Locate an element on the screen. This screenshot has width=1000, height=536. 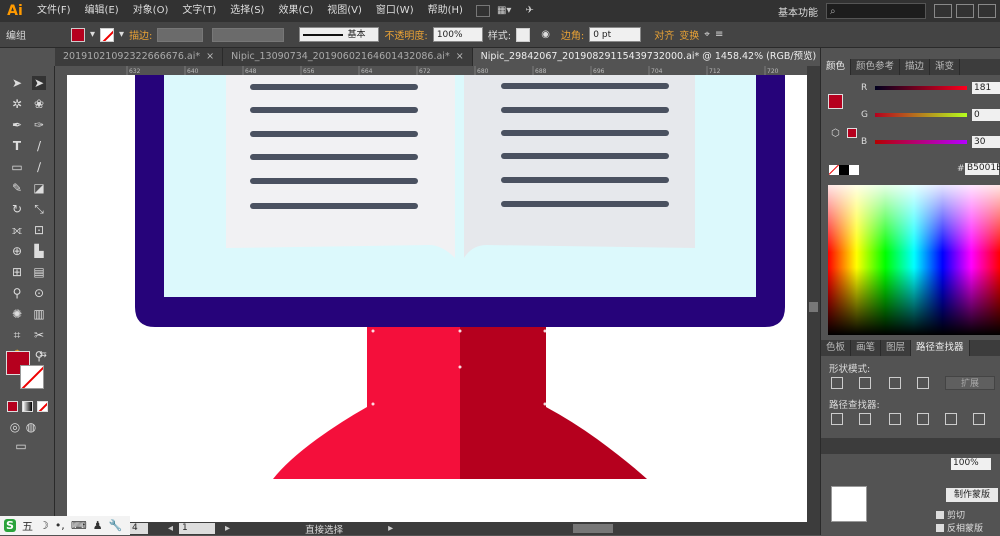
unite-icon is located at coordinates (837, 383).